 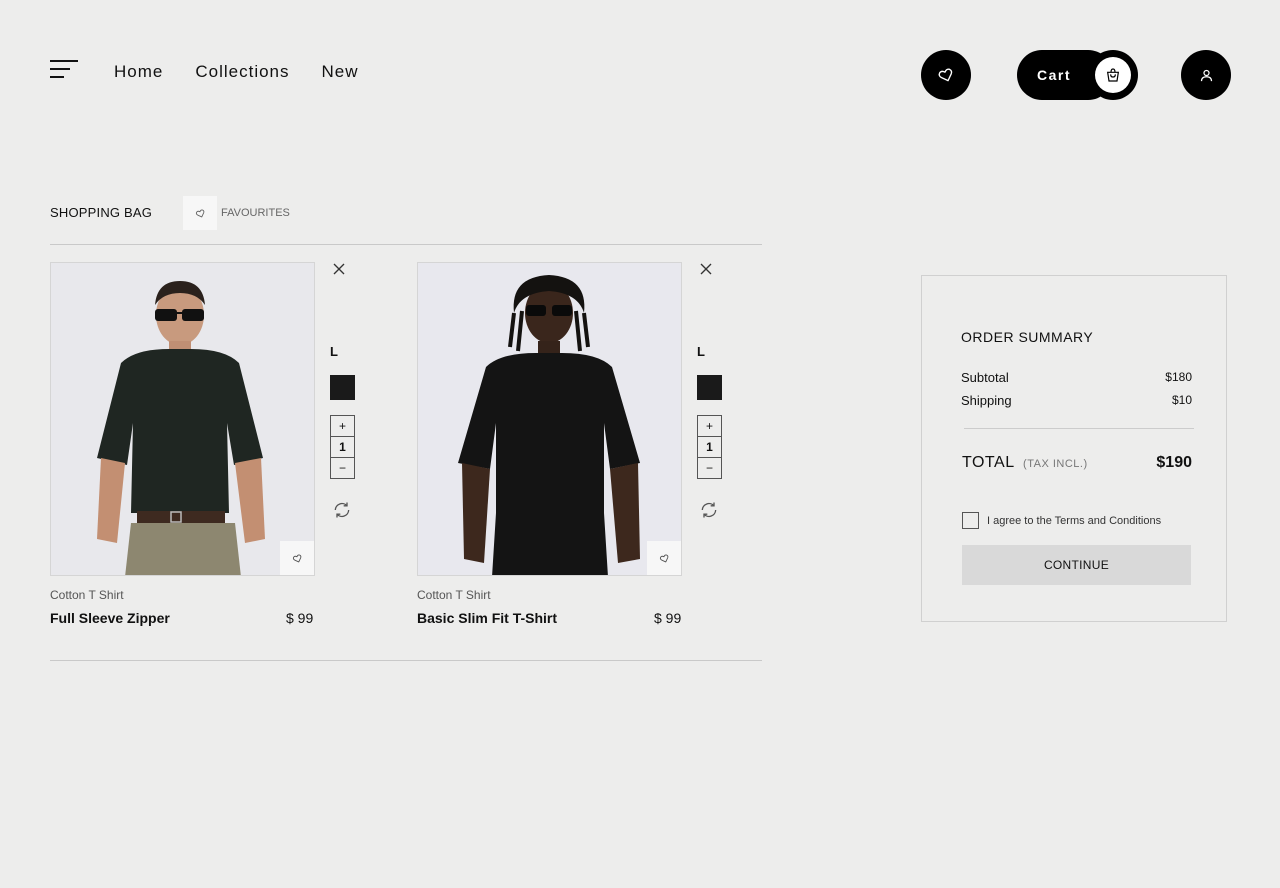 I want to click on subtotal-value: $180, so click(x=1178, y=377).